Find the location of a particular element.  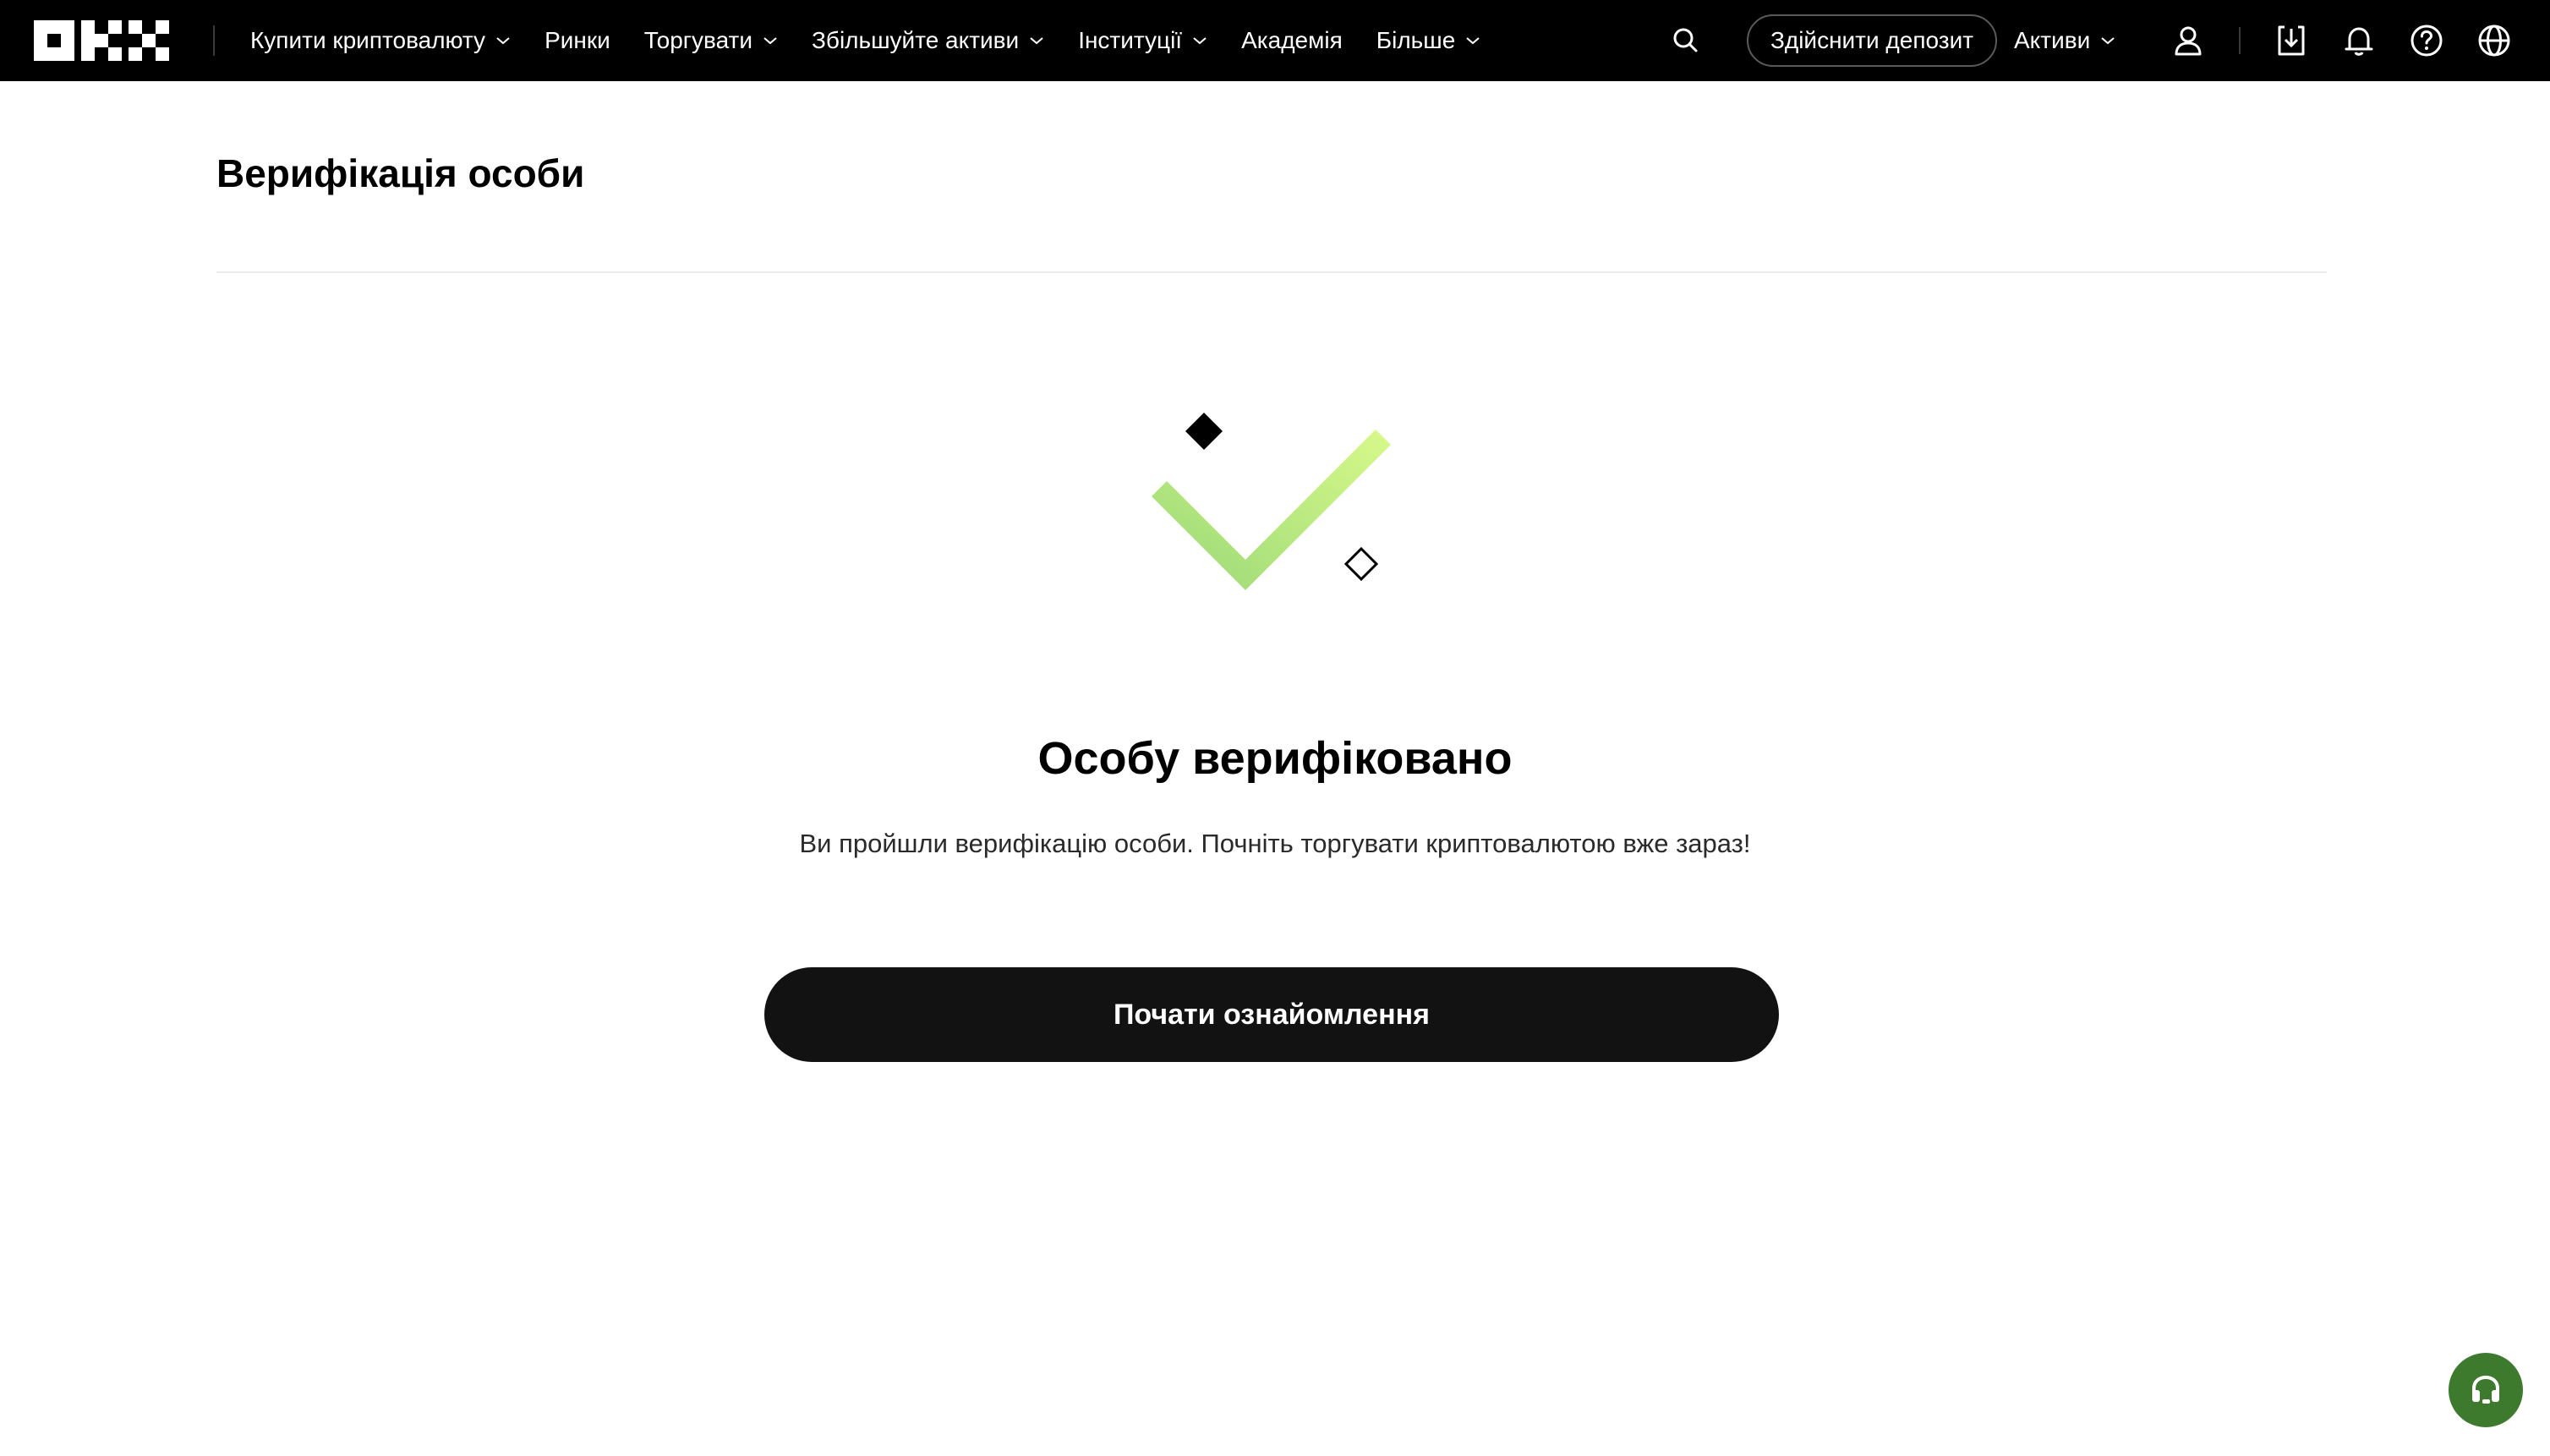

page-title: Верифікація особи is located at coordinates (400, 173).